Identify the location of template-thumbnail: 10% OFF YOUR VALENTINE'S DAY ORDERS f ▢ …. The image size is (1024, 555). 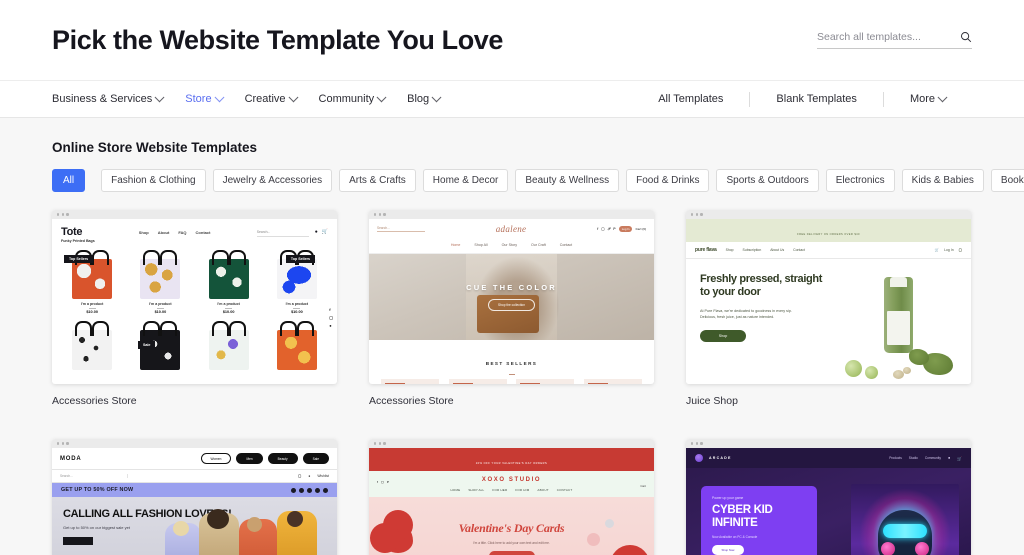
(511, 497).